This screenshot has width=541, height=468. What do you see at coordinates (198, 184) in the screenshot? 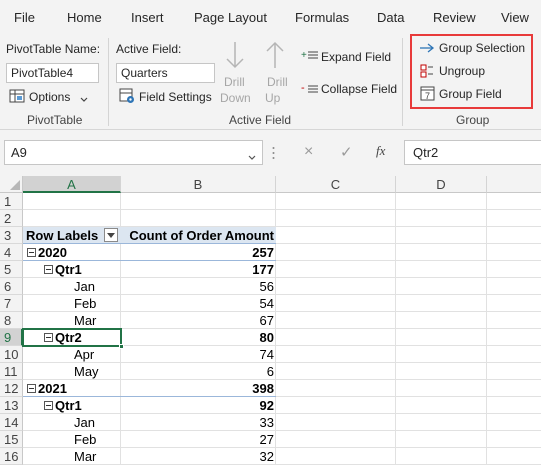
I see `column-header-b: B` at bounding box center [198, 184].